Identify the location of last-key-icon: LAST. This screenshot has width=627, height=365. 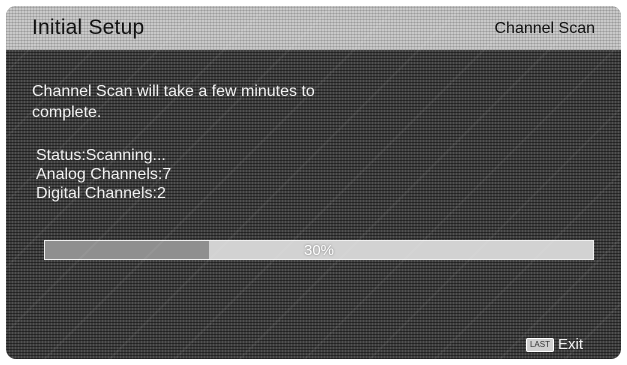
(539, 344).